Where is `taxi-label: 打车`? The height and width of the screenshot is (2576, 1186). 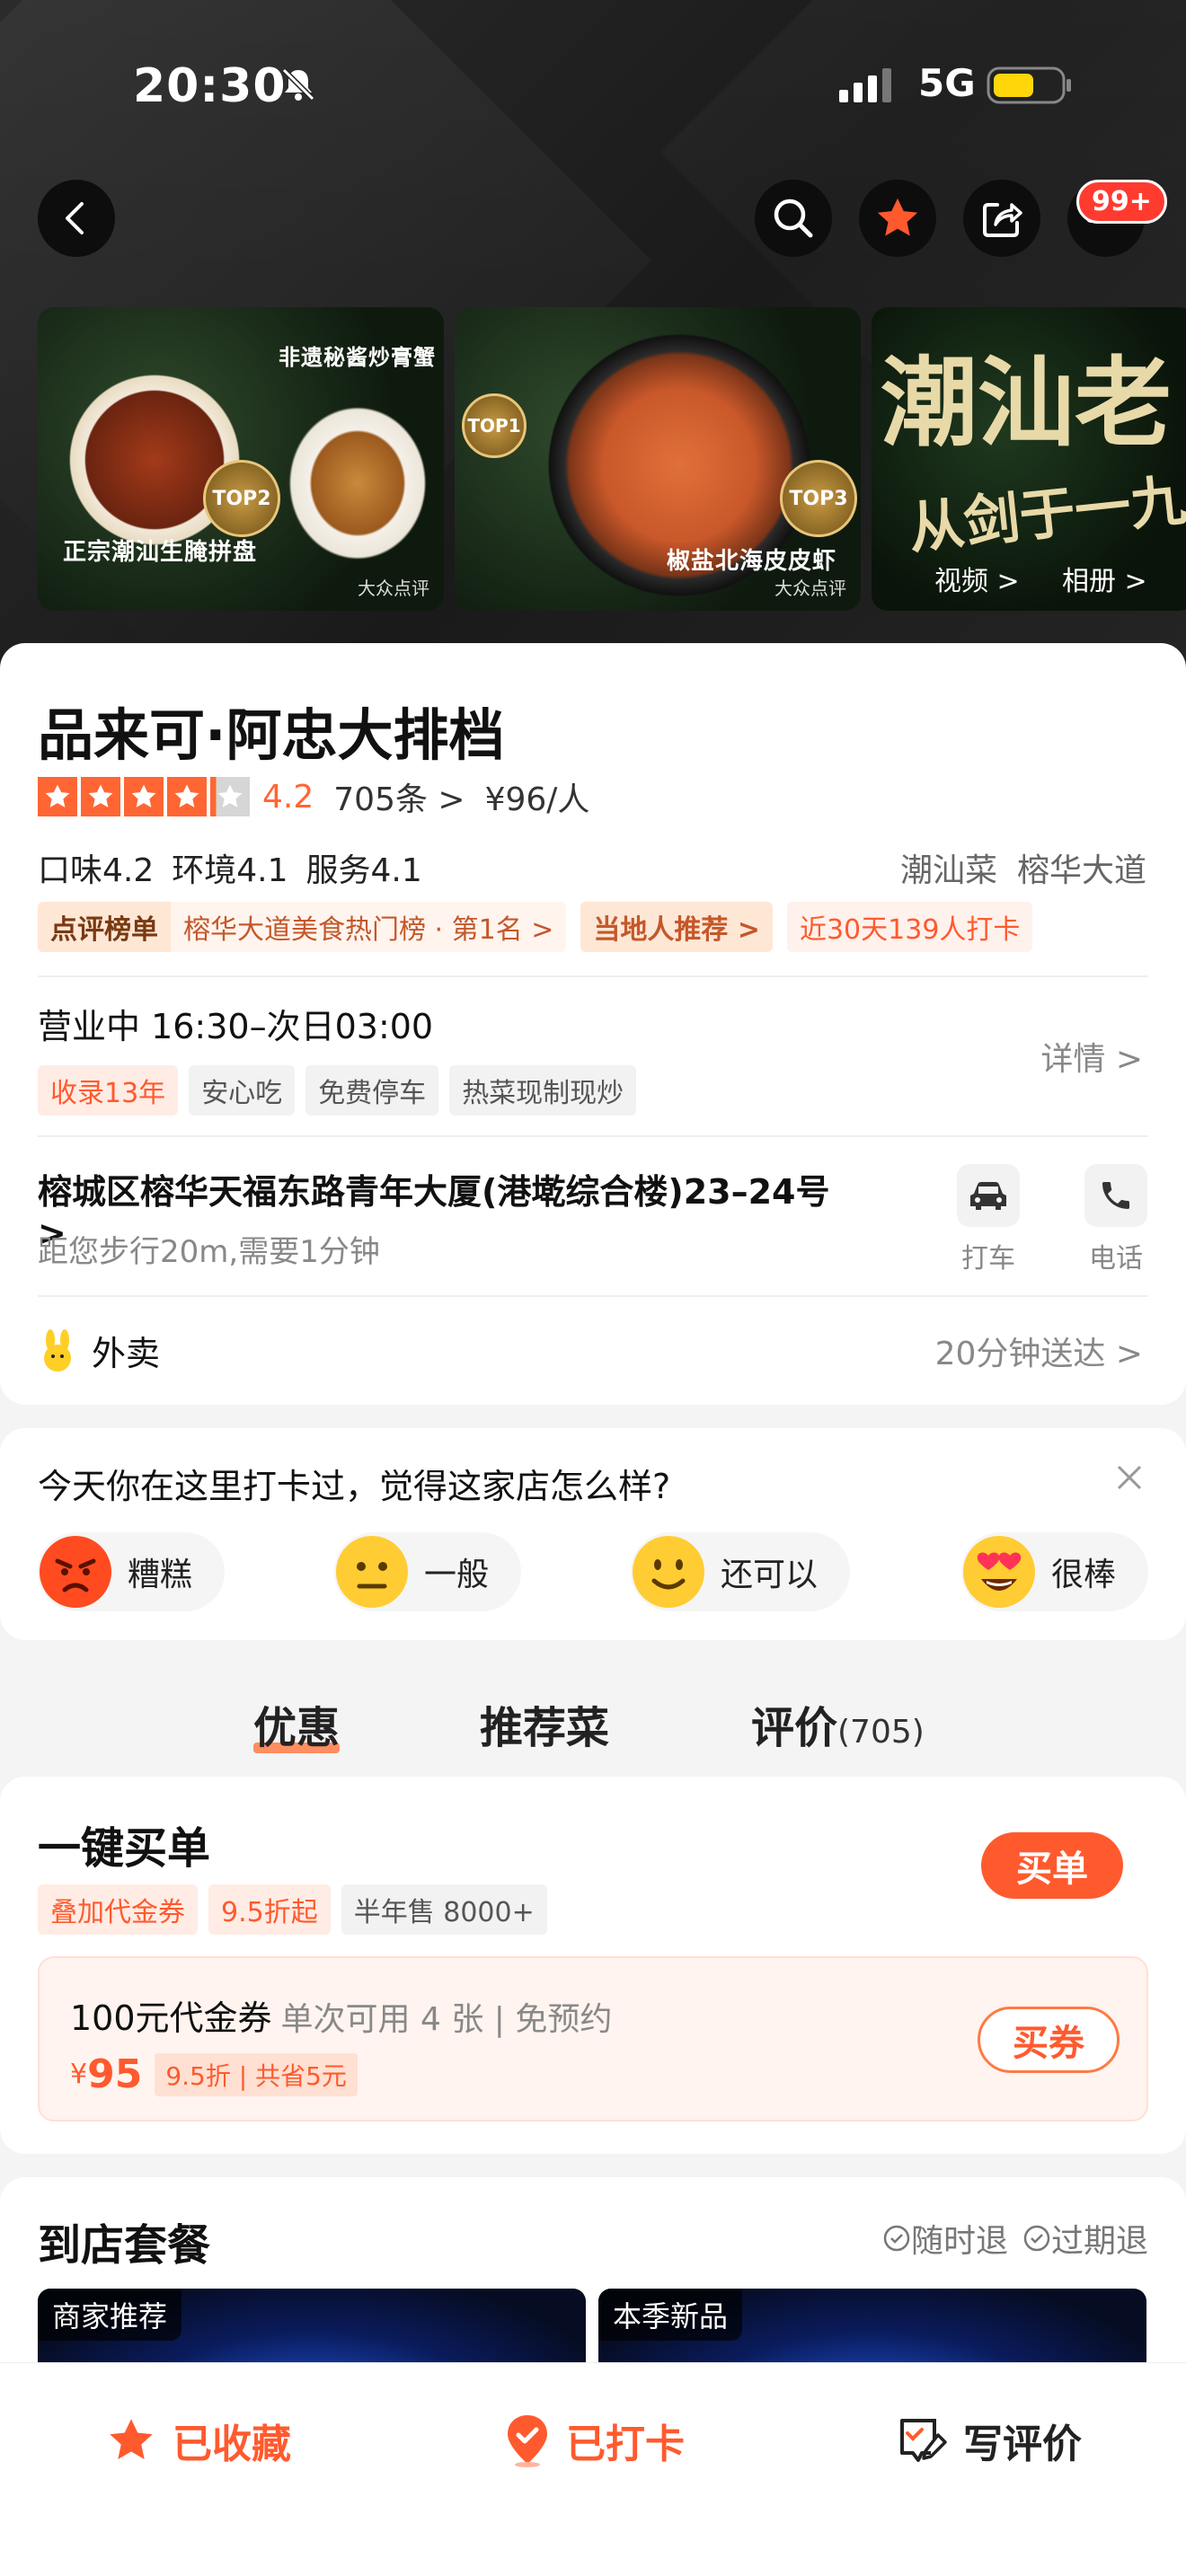 taxi-label: 打车 is located at coordinates (988, 1259).